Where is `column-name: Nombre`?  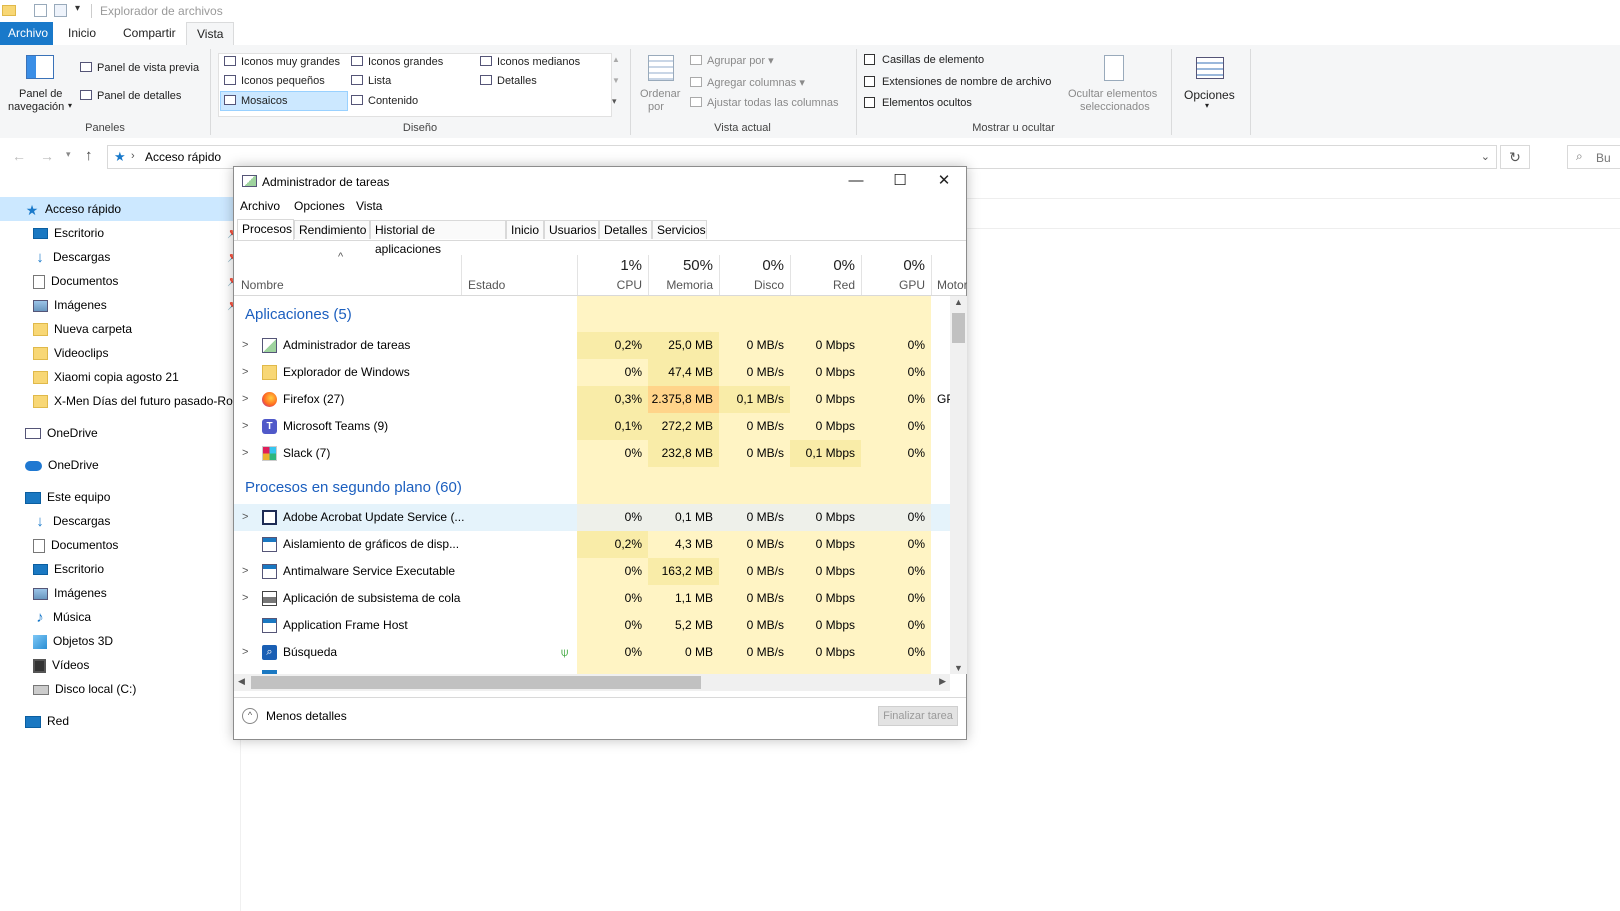
column-name: Nombre is located at coordinates (347, 275).